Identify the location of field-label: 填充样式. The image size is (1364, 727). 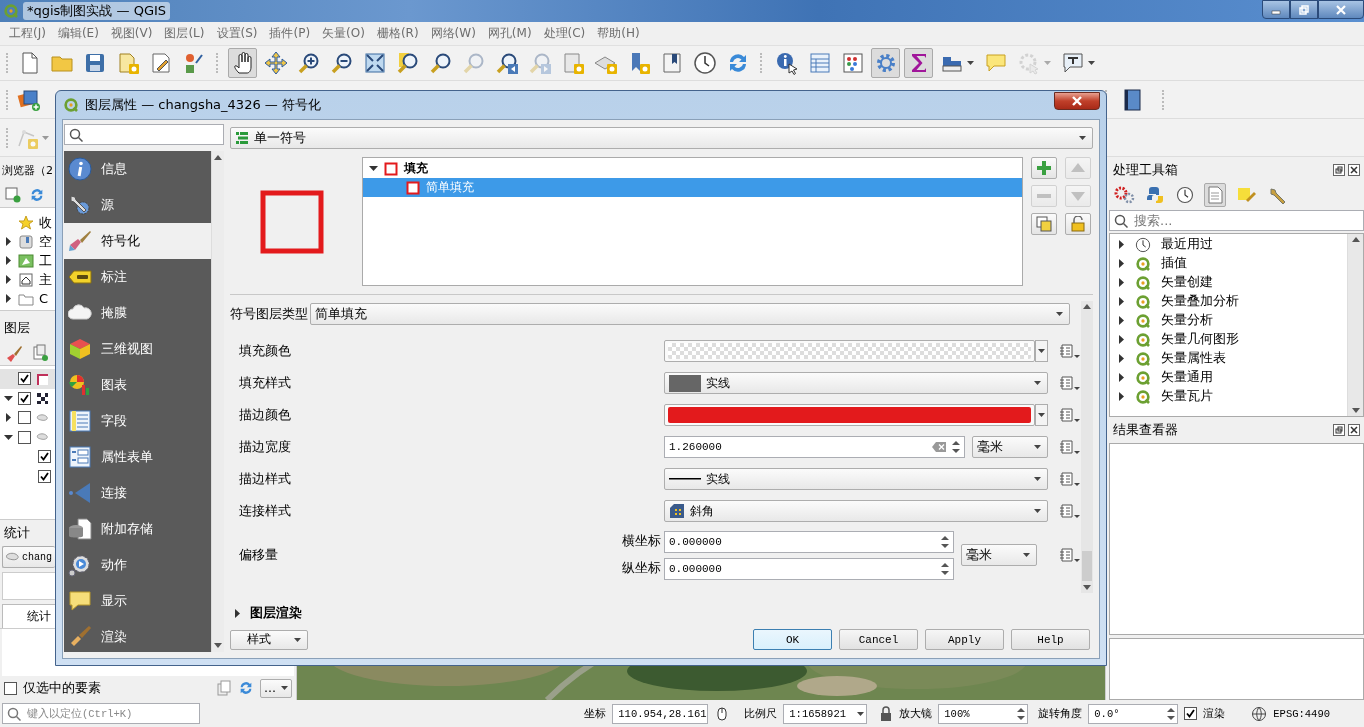
(265, 383).